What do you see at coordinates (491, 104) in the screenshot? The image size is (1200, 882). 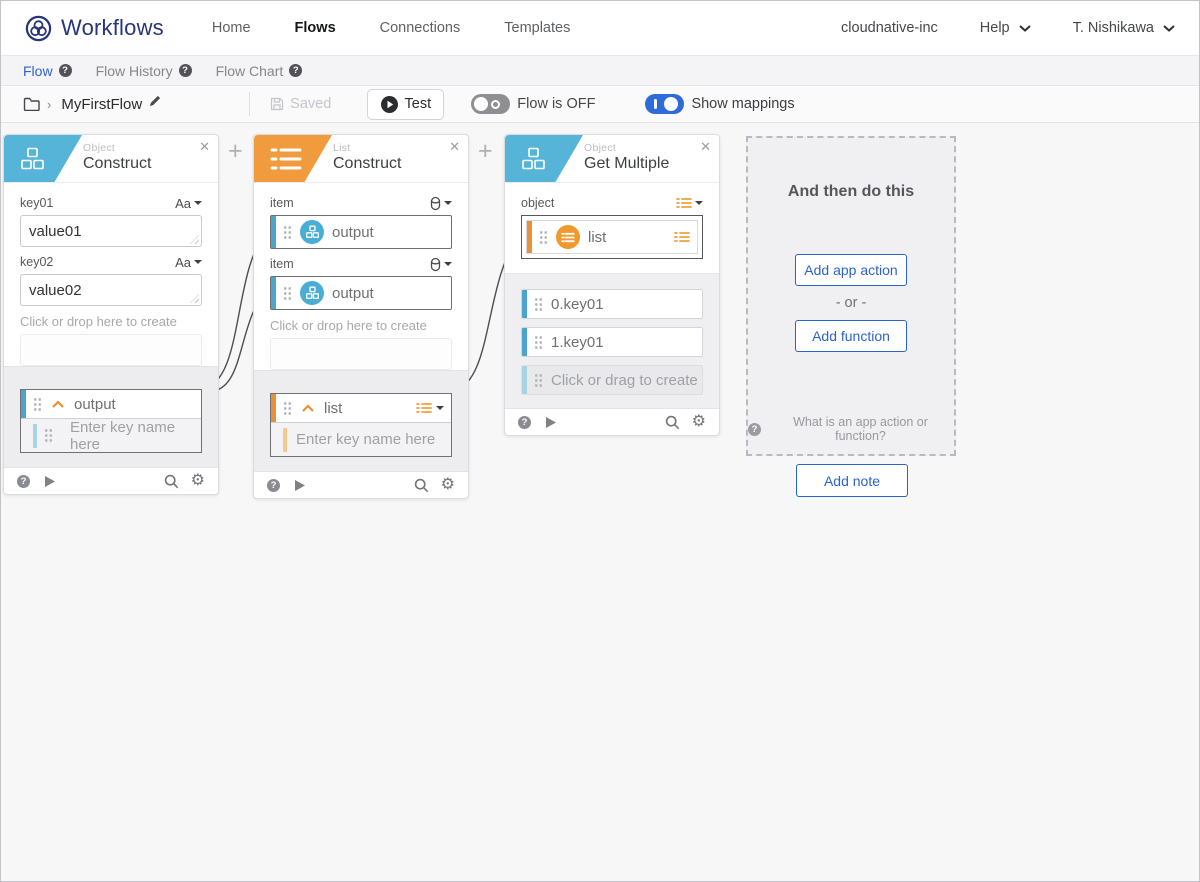 I see `flow-enabled-toggle` at bounding box center [491, 104].